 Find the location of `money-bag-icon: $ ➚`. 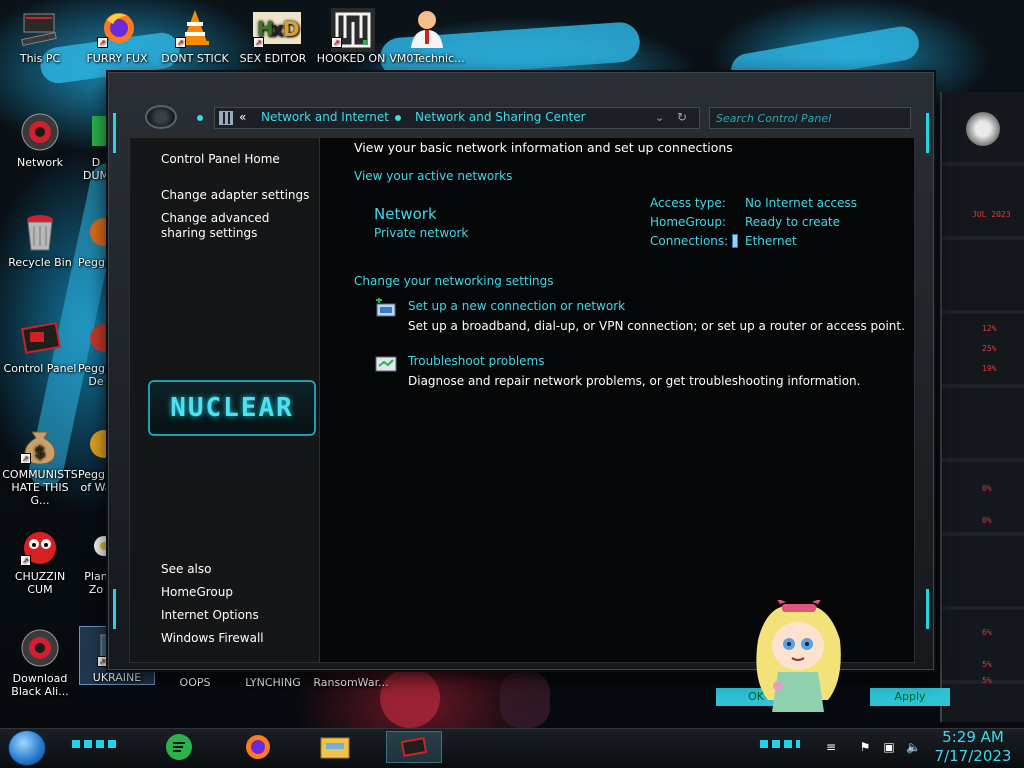

money-bag-icon: $ ➚ is located at coordinates (40, 444).